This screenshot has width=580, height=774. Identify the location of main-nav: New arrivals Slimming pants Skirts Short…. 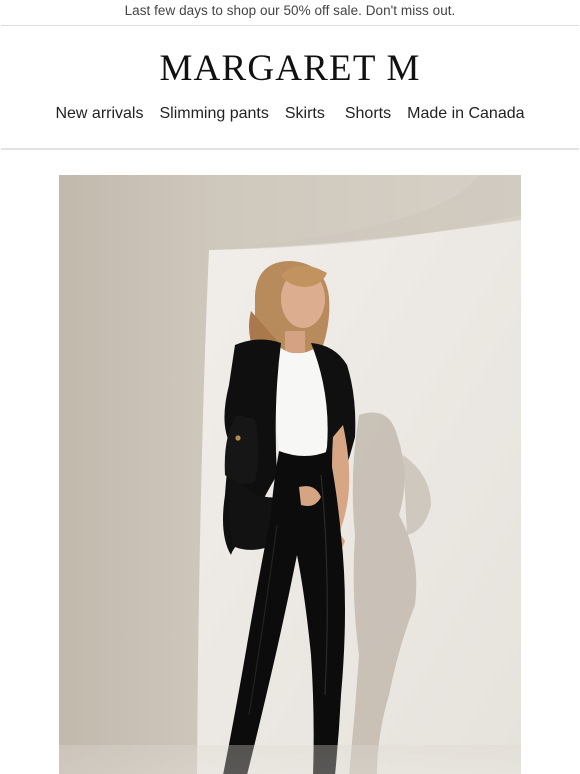
(290, 114).